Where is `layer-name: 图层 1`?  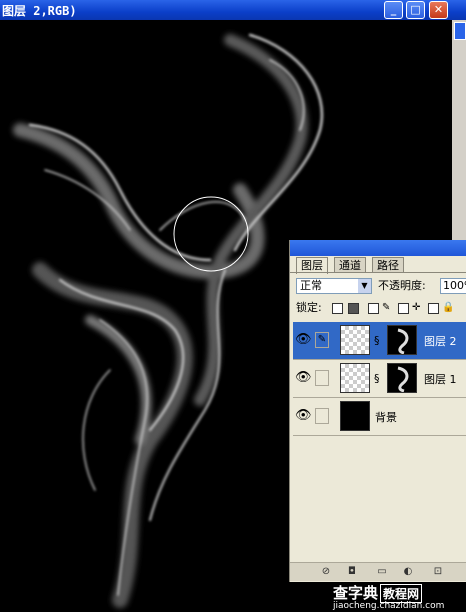 layer-name: 图层 1 is located at coordinates (440, 379).